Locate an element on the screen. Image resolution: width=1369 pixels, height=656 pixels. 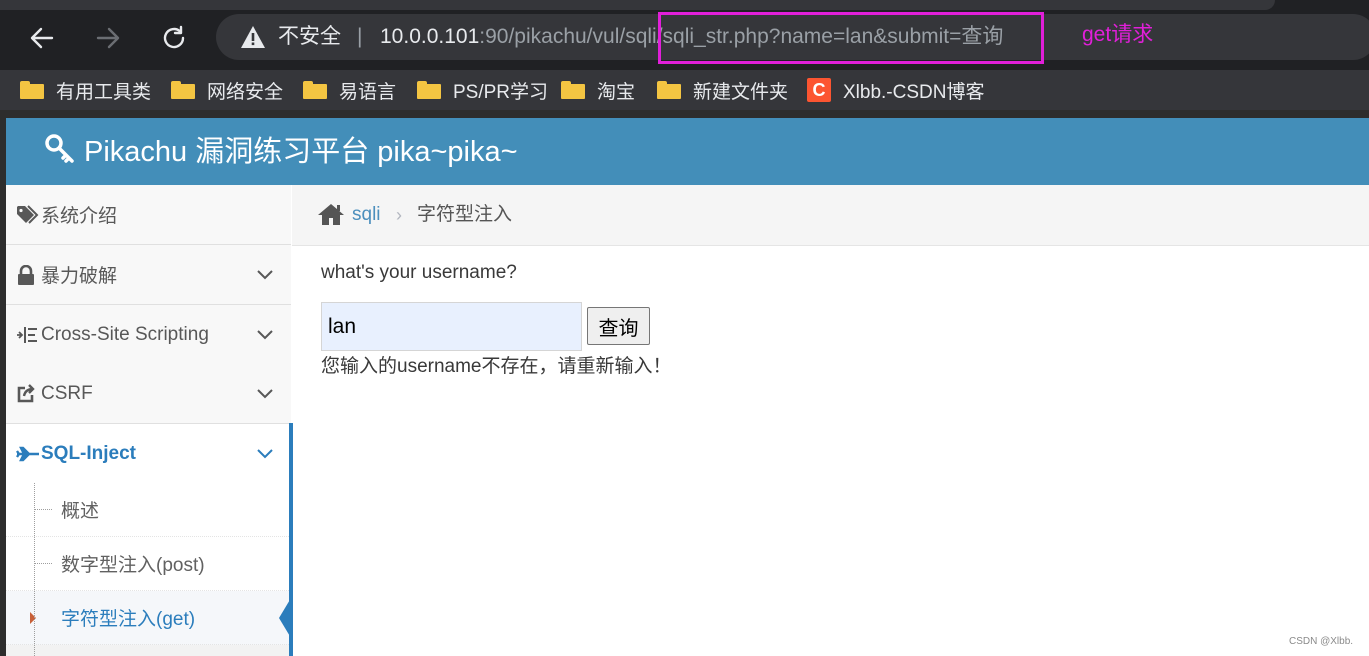
bookmark-pspr: PS/PR学习 is located at coordinates (483, 90).